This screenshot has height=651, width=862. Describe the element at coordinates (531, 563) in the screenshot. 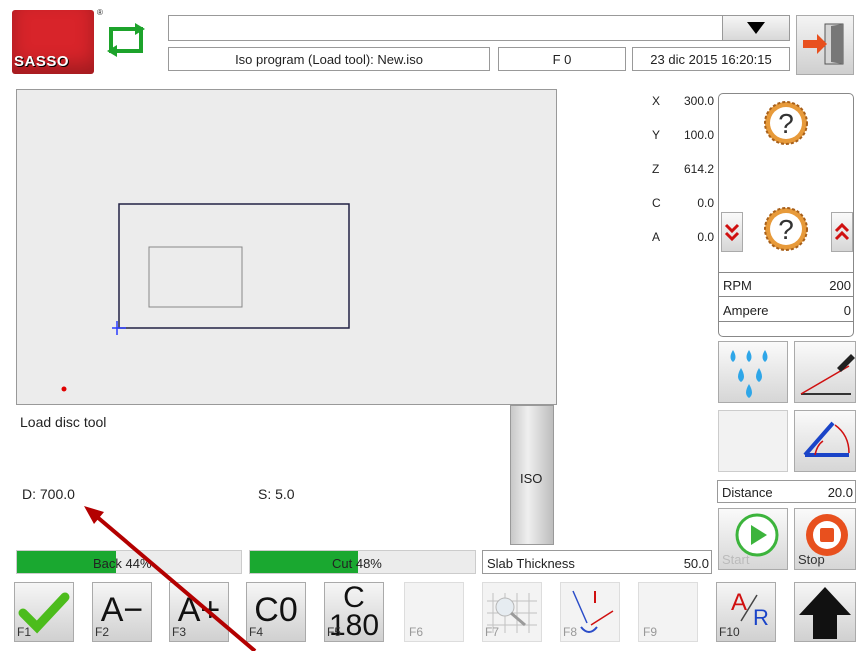

I see `slab-thickness-label: Slab Thickness` at that location.